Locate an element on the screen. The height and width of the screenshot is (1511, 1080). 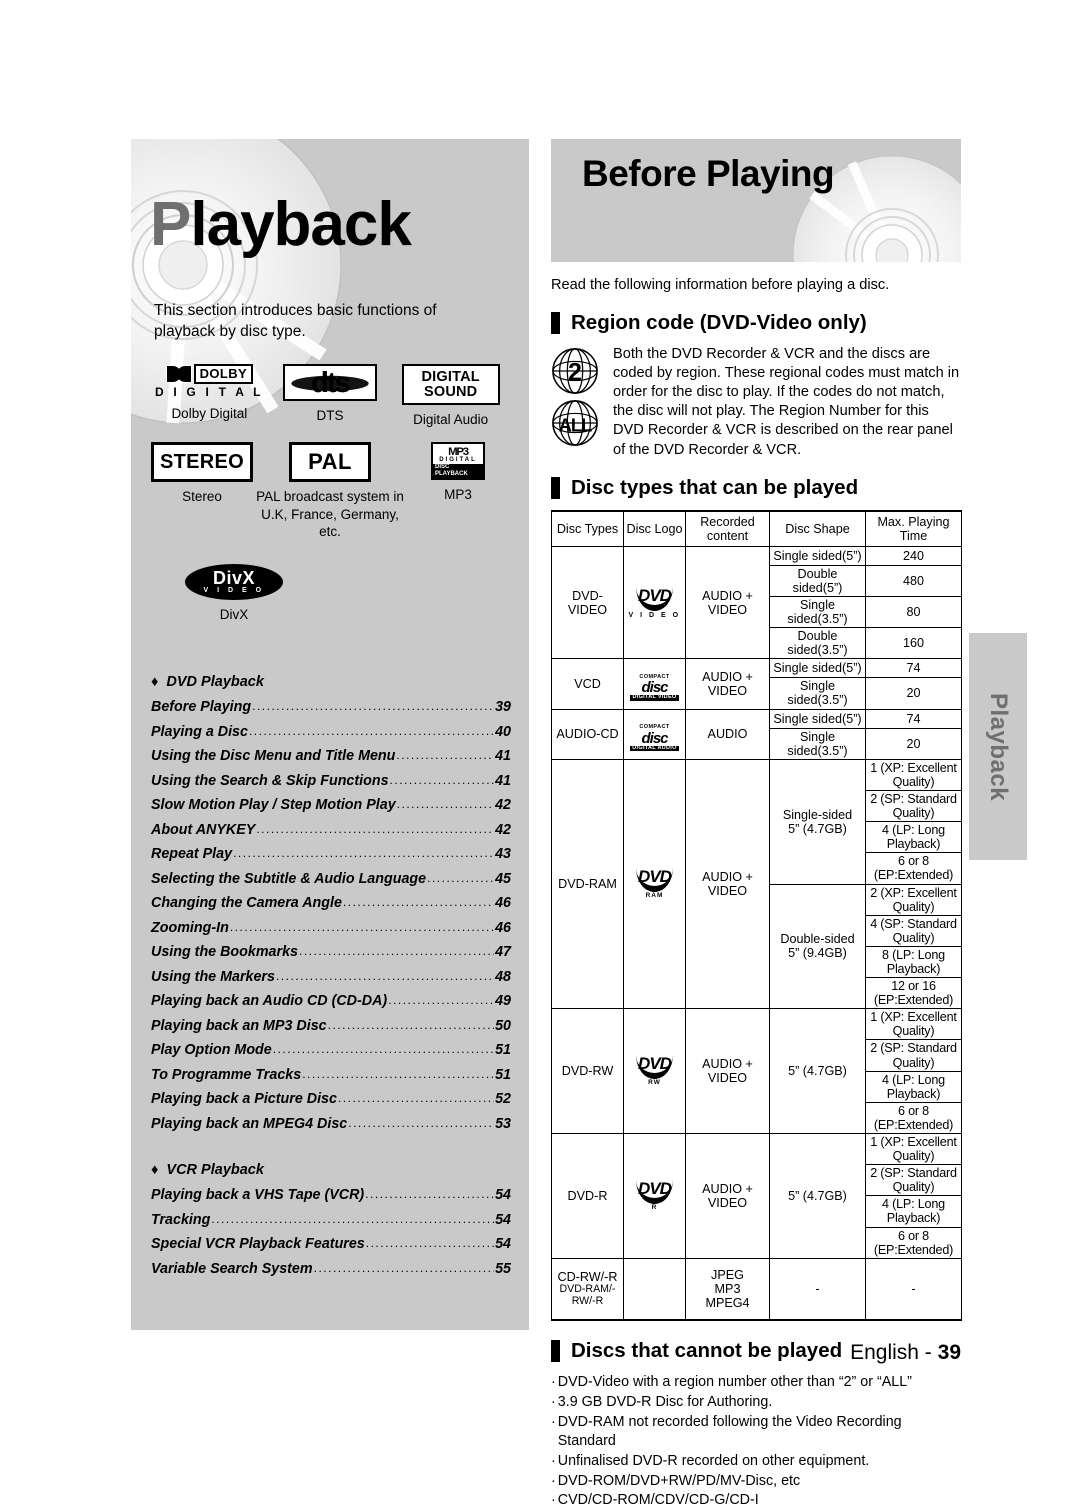
svg-text: MP3 is located at coordinates (458, 451).